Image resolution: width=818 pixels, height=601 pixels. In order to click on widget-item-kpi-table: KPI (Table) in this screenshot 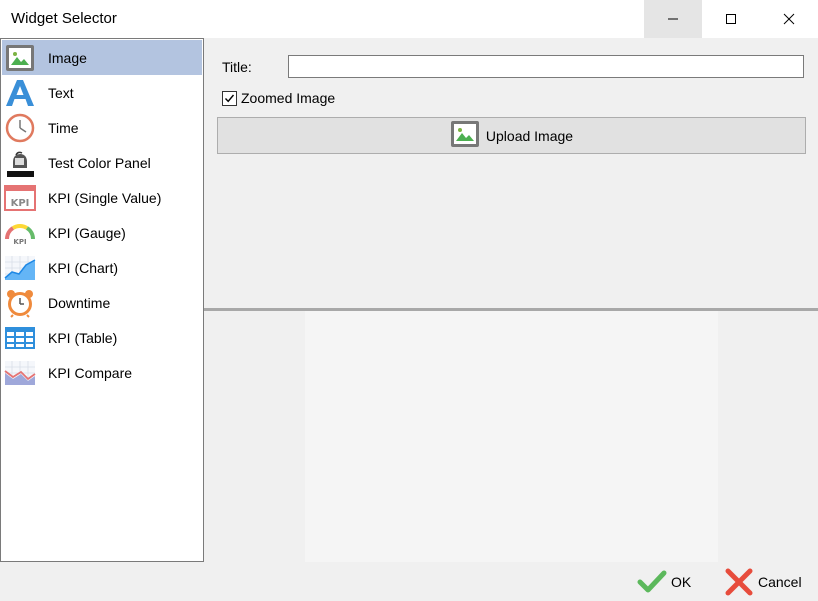, I will do `click(102, 337)`.